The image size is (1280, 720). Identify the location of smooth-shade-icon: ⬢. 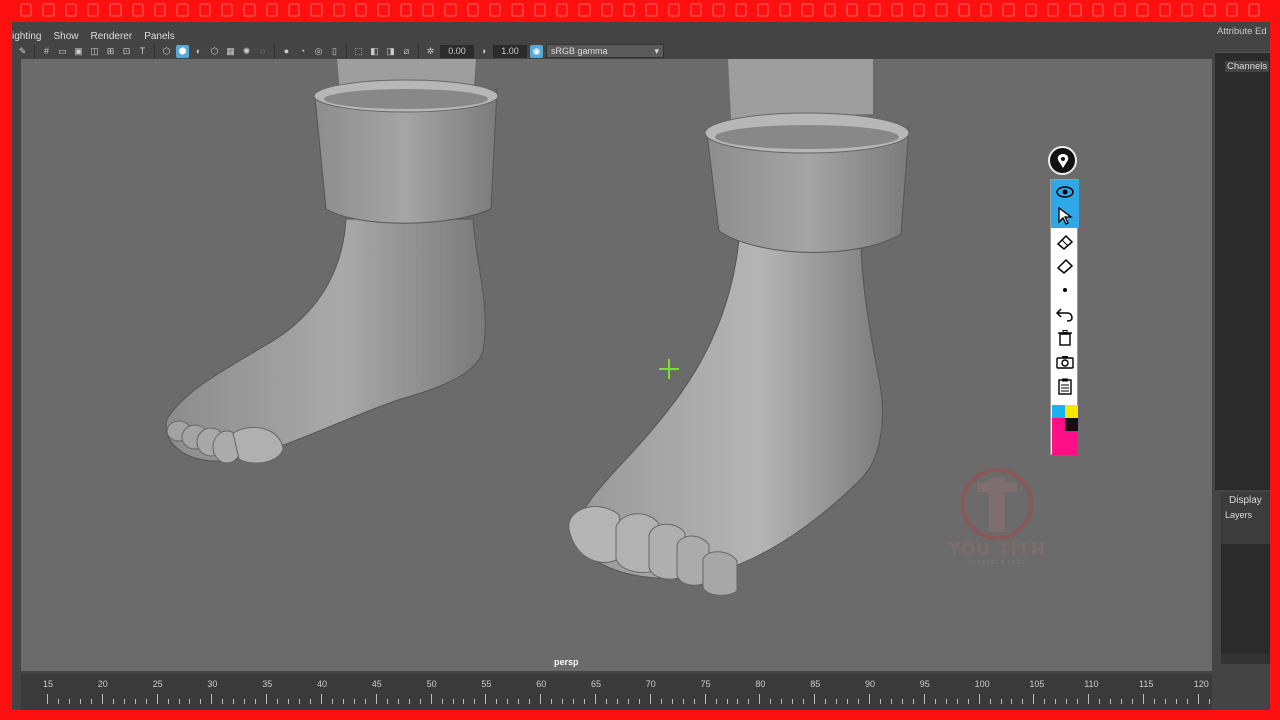
(182, 51).